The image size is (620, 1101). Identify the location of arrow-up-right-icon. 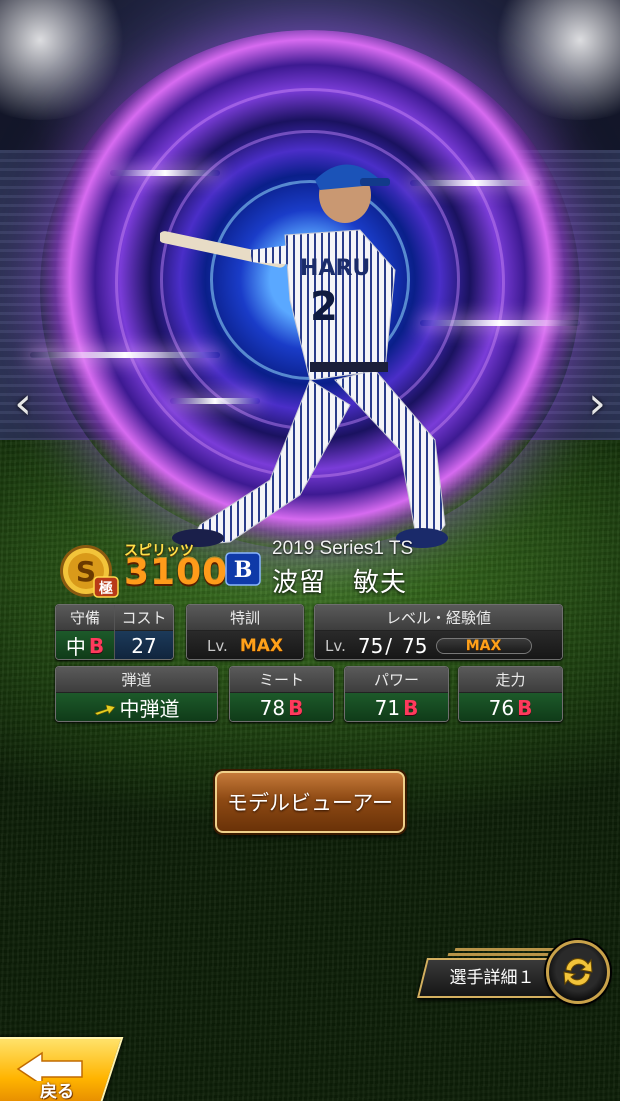
(104, 709).